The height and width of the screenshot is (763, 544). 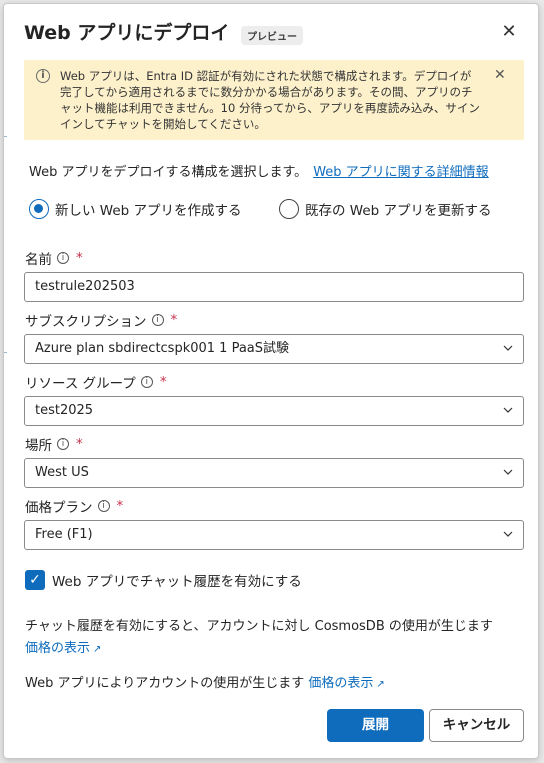 I want to click on resource-group-label-text: リソース グループ, so click(x=80, y=384).